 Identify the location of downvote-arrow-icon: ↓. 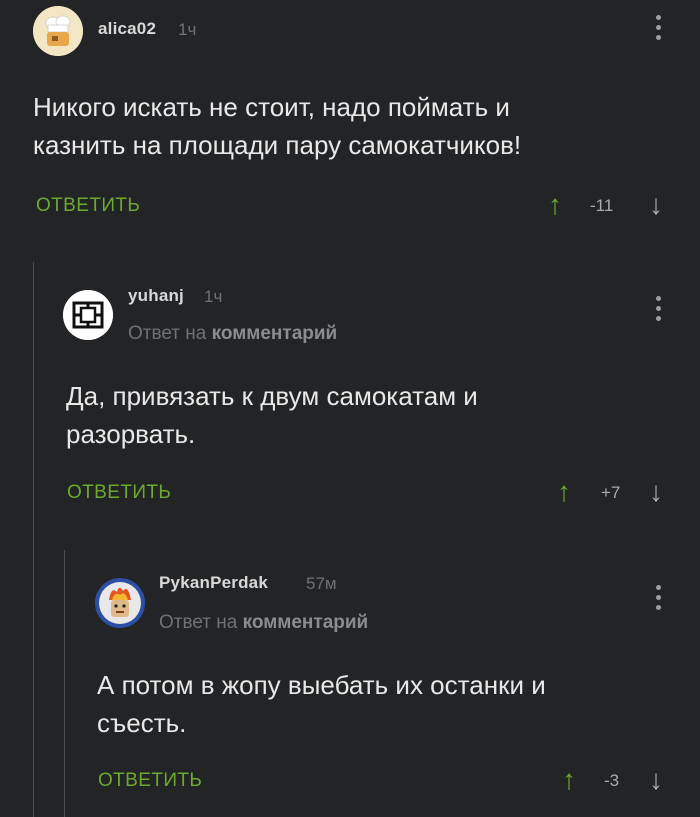
(656, 780).